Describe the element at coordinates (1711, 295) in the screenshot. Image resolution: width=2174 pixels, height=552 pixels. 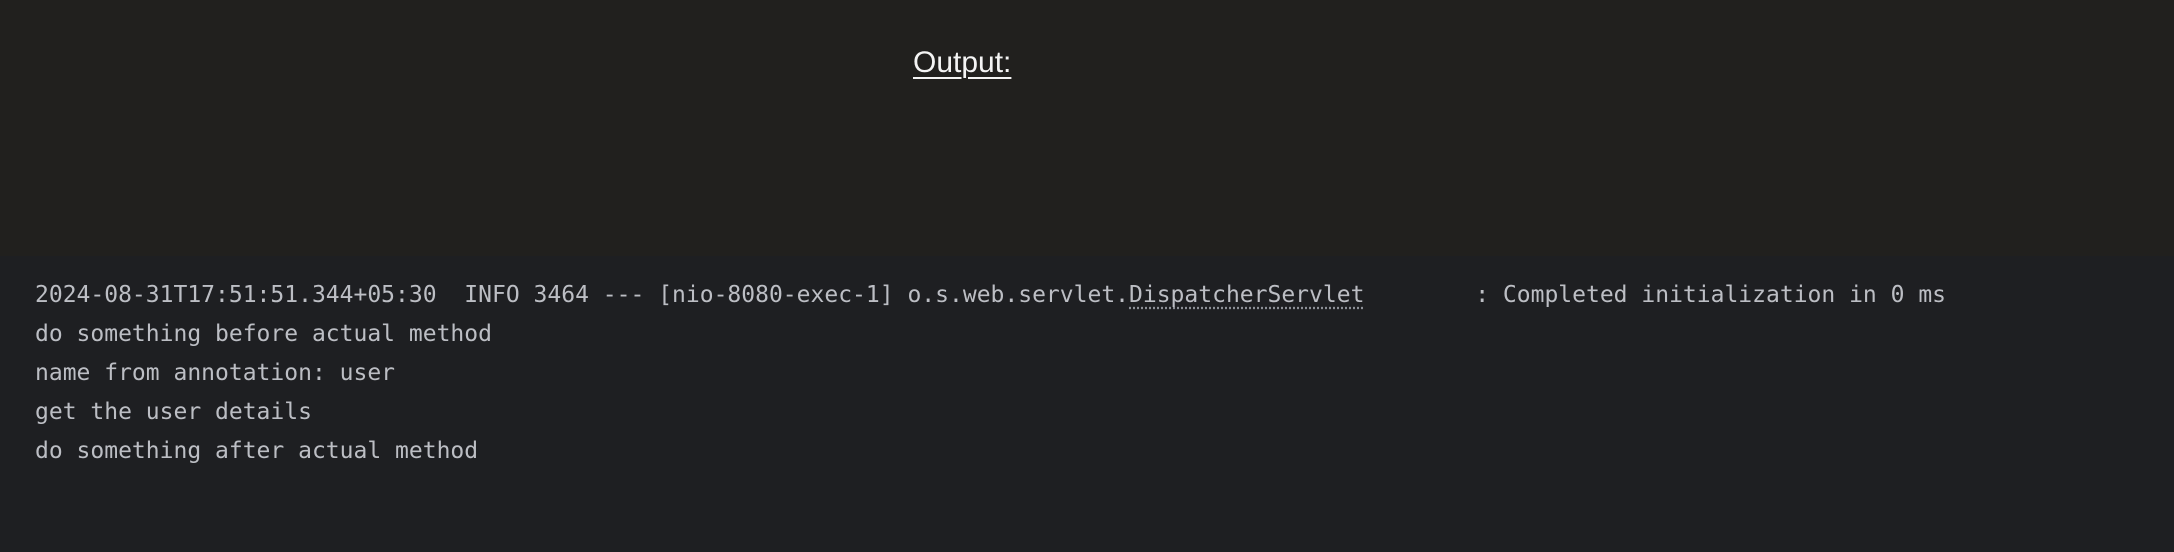
I see `log-message: : Completed initialization in 0 ms` at that location.